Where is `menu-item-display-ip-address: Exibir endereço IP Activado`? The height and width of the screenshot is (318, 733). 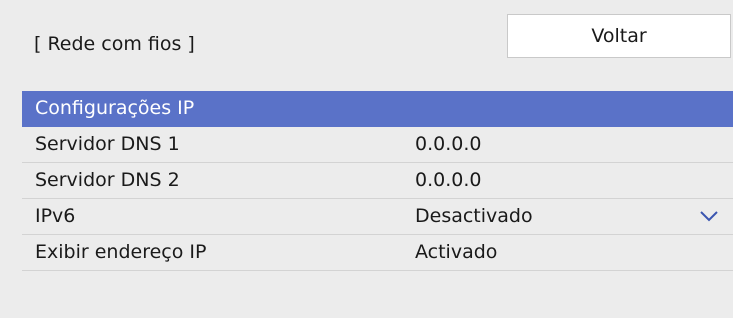
menu-item-display-ip-address: Exibir endereço IP Activado is located at coordinates (377, 253).